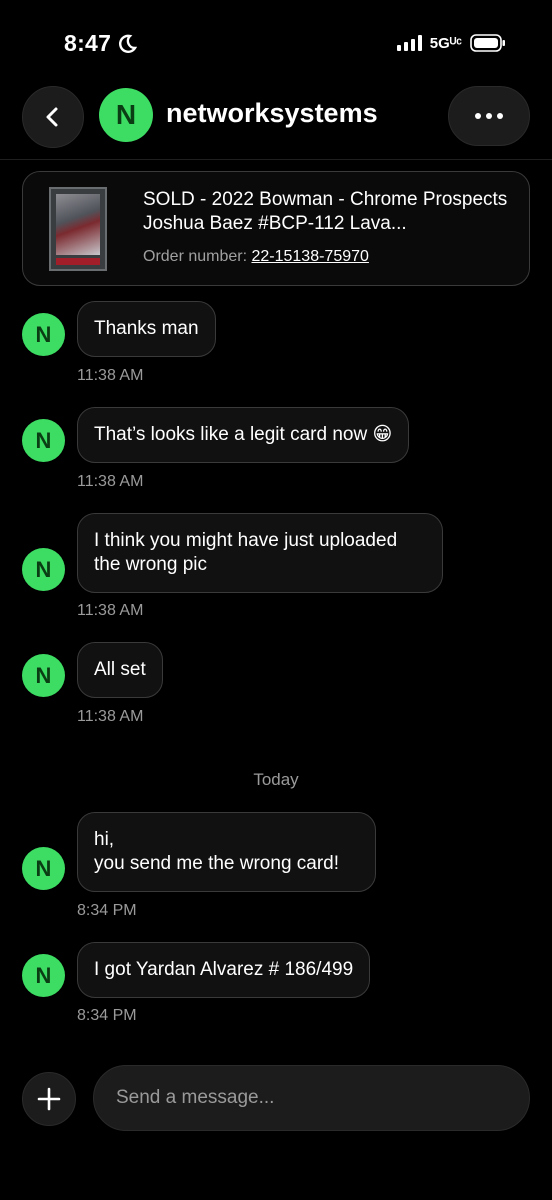 The width and height of the screenshot is (552, 1200). What do you see at coordinates (445, 43) in the screenshot?
I see `network-label: 5Gᵁᶜ` at bounding box center [445, 43].